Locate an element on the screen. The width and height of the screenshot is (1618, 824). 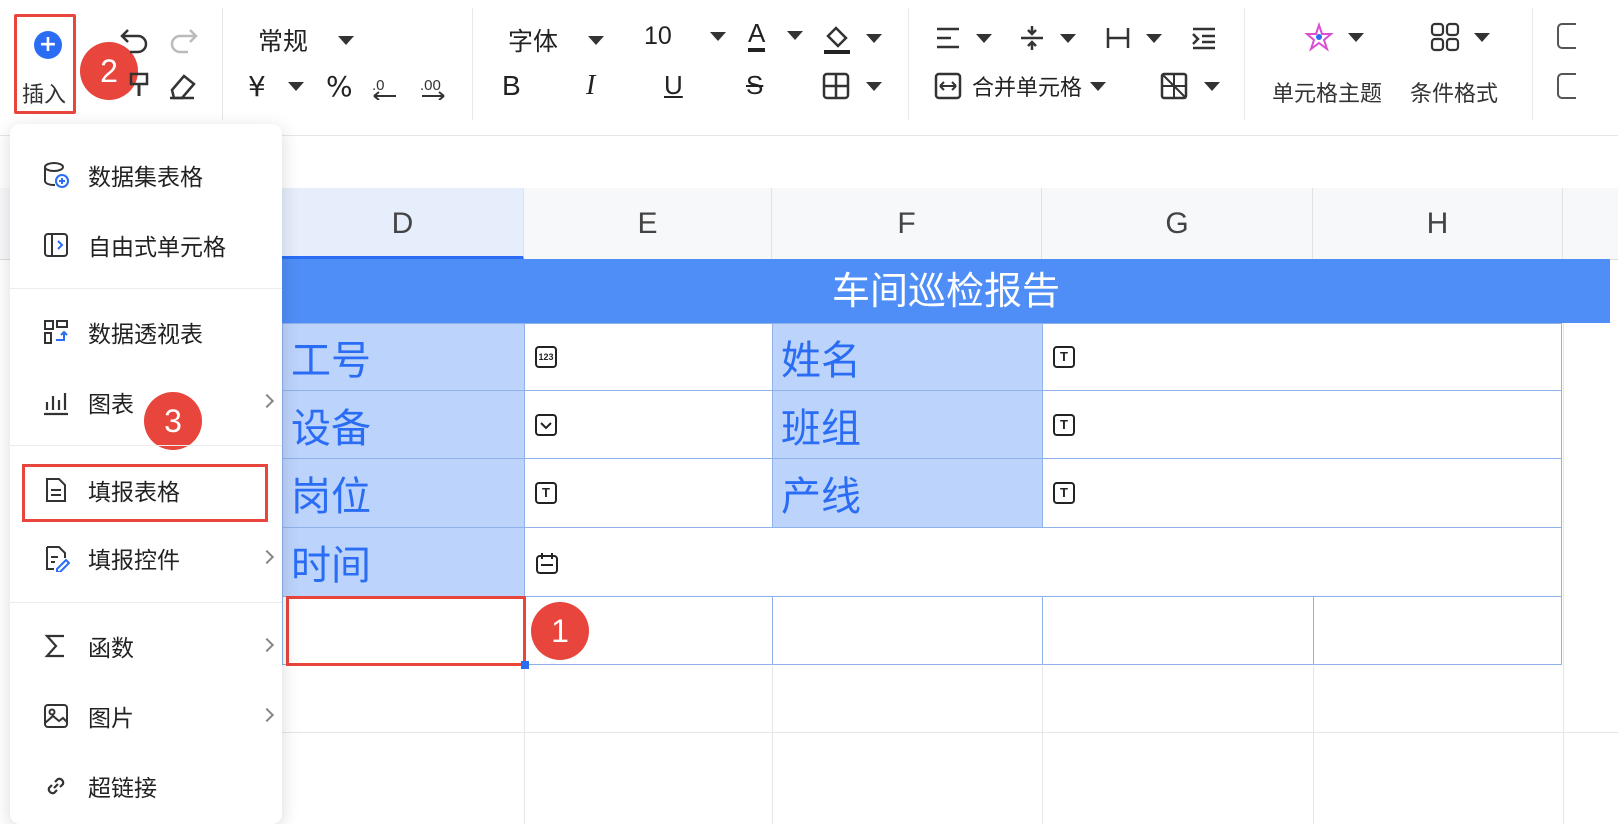
plus-circle-icon: + is located at coordinates (48, 45).